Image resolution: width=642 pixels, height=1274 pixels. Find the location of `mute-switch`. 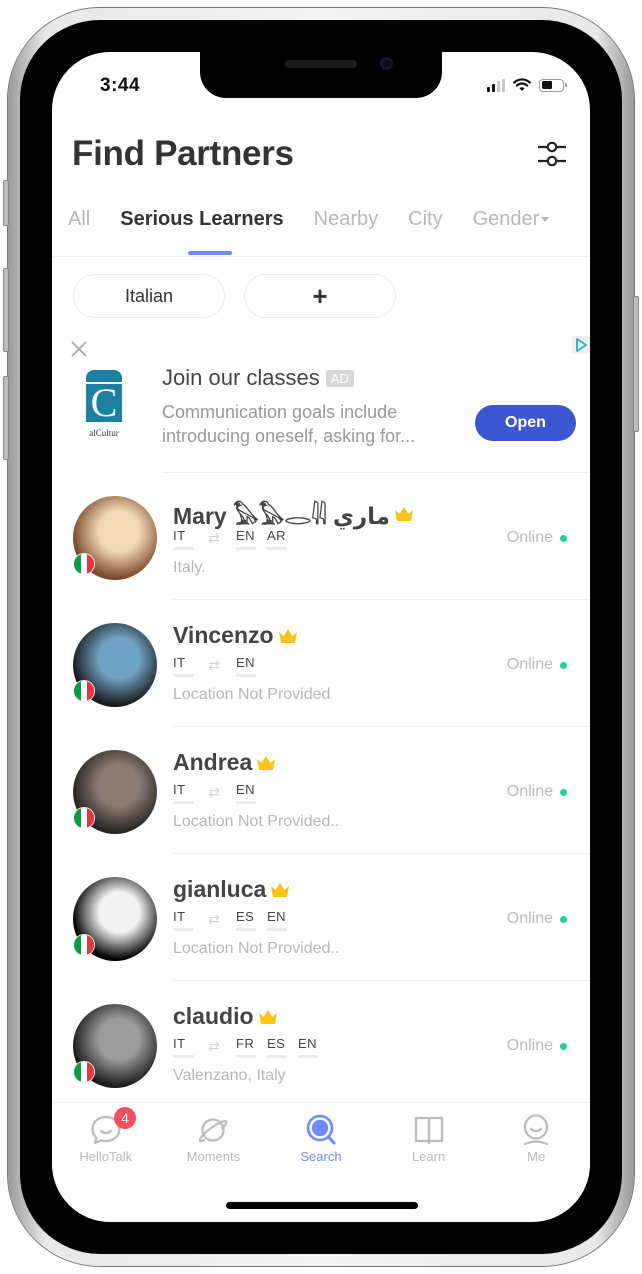

mute-switch is located at coordinates (6, 203).